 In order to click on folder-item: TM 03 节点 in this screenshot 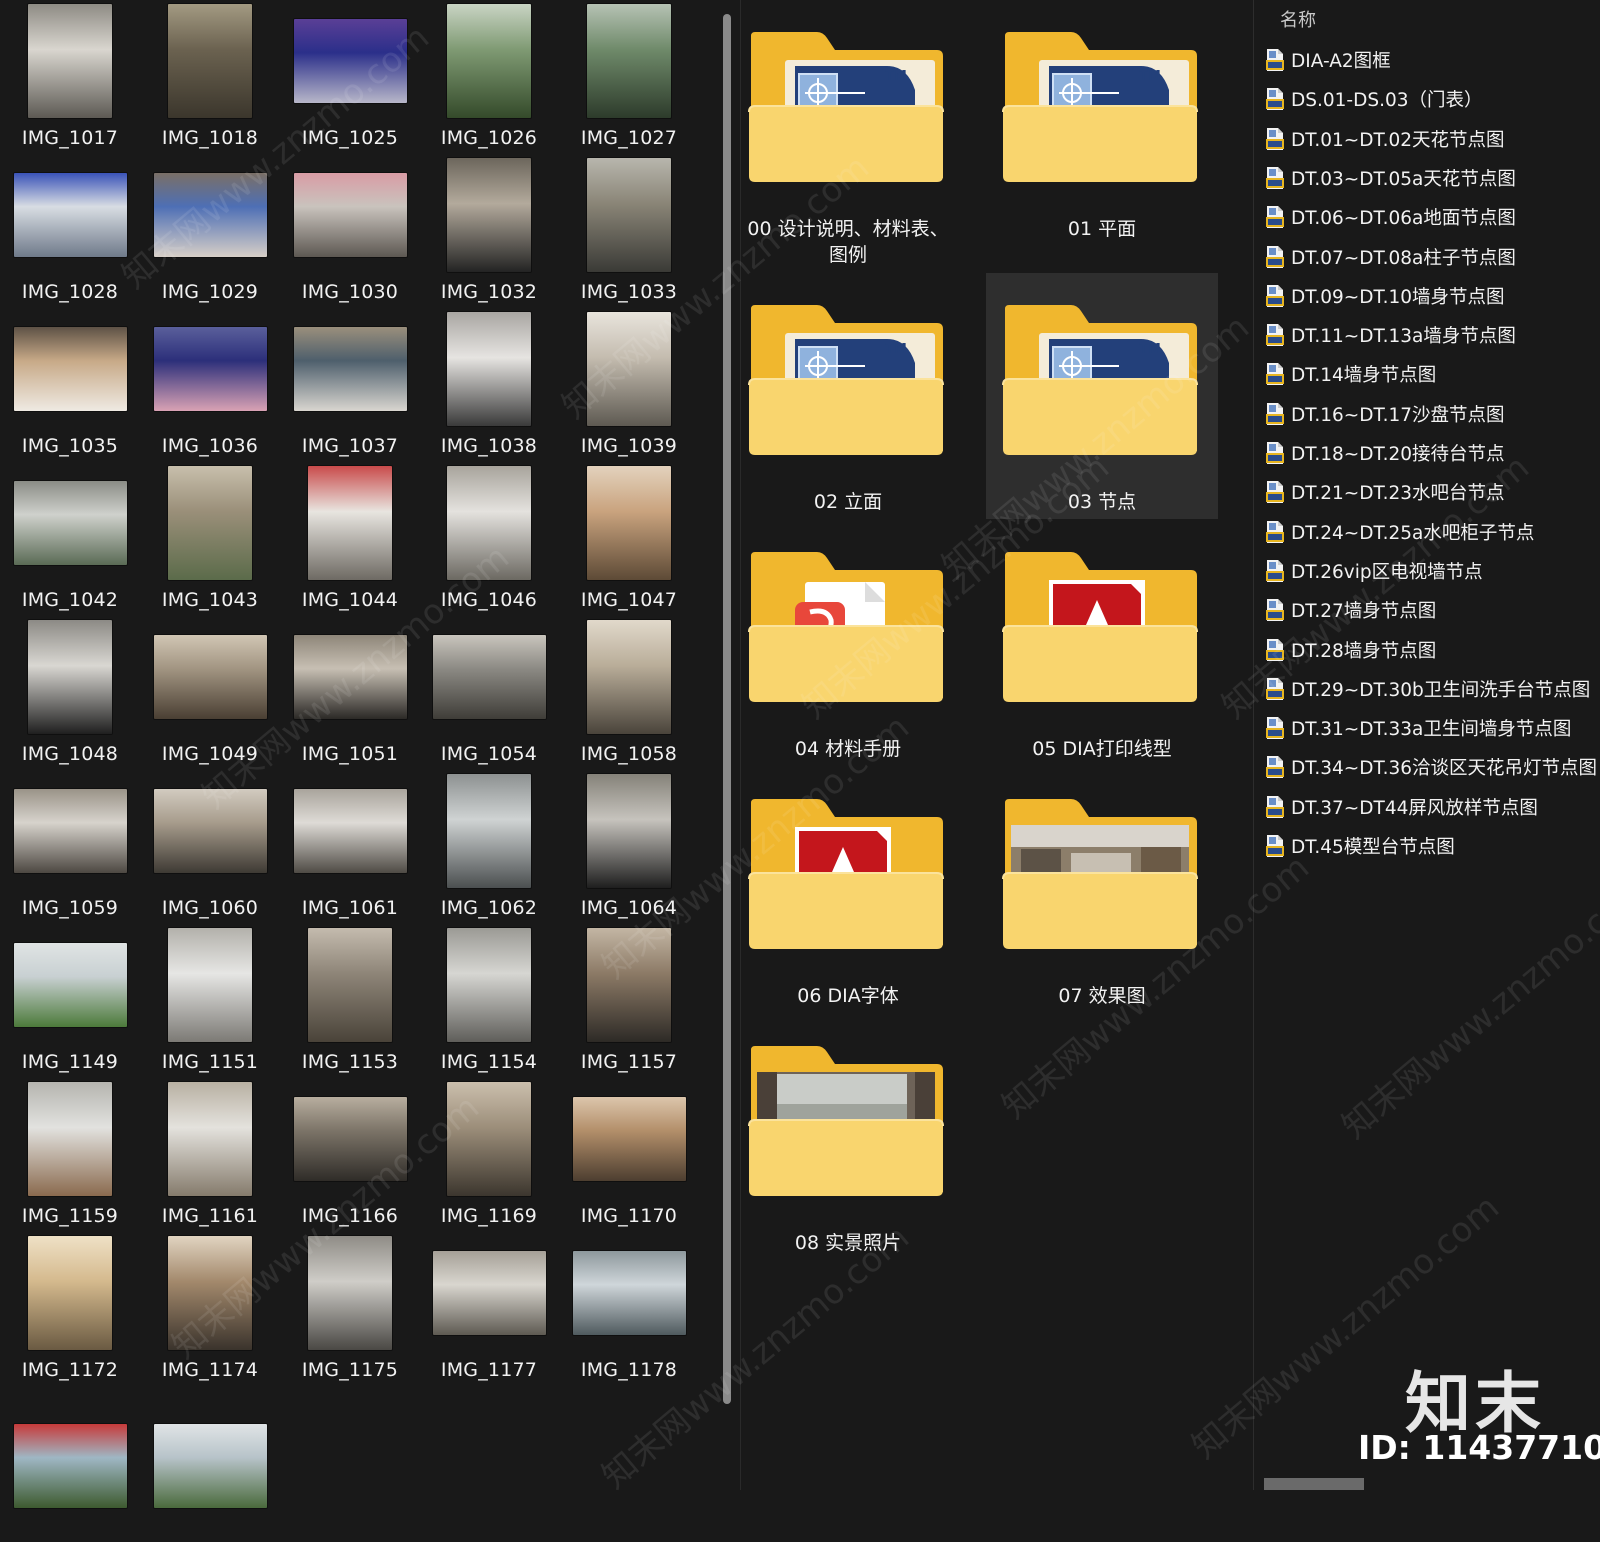, I will do `click(1102, 396)`.